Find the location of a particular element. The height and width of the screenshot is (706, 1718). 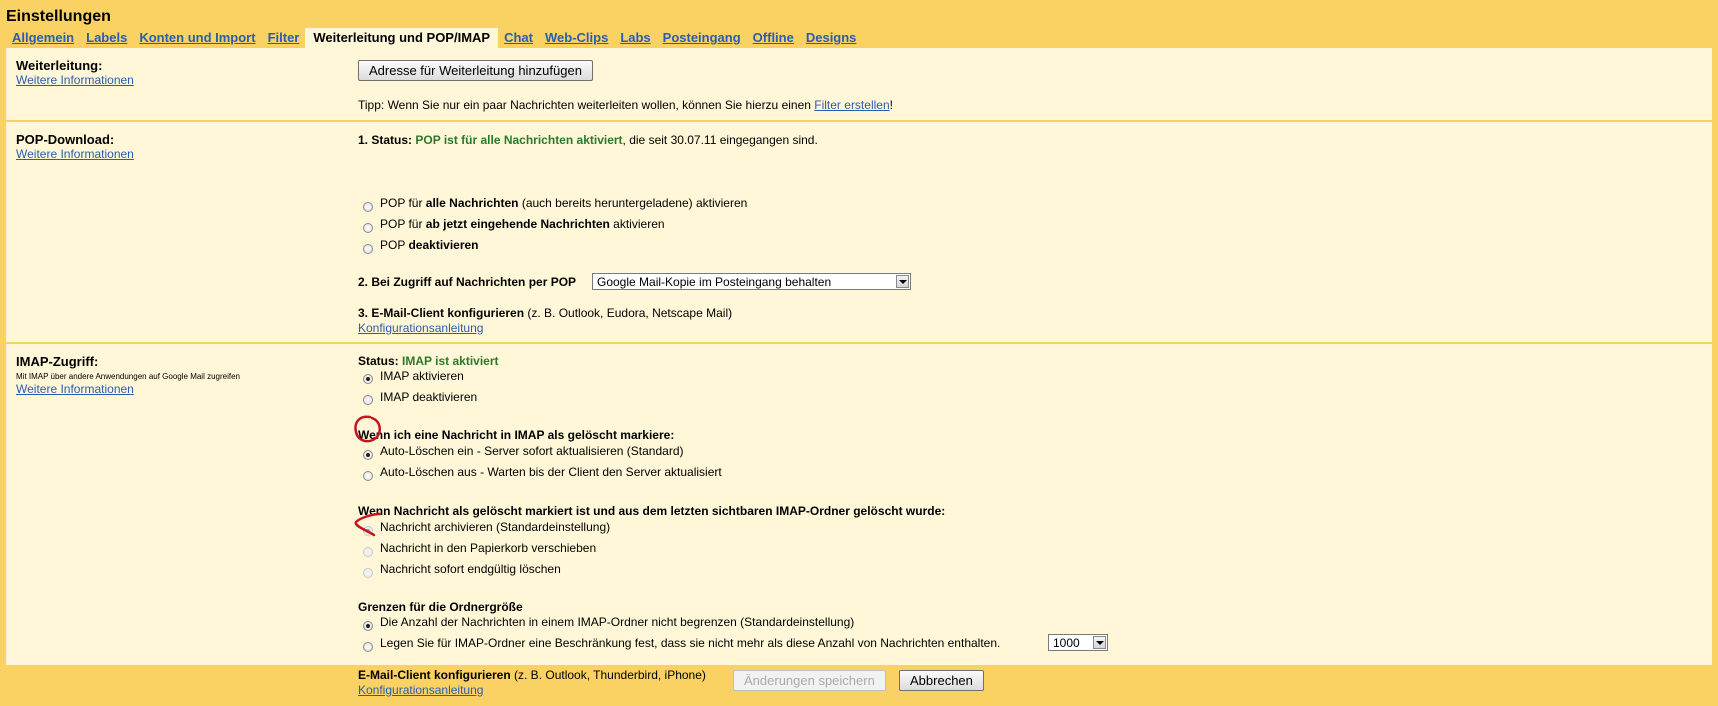

pop-all-messages-radio is located at coordinates (368, 207).